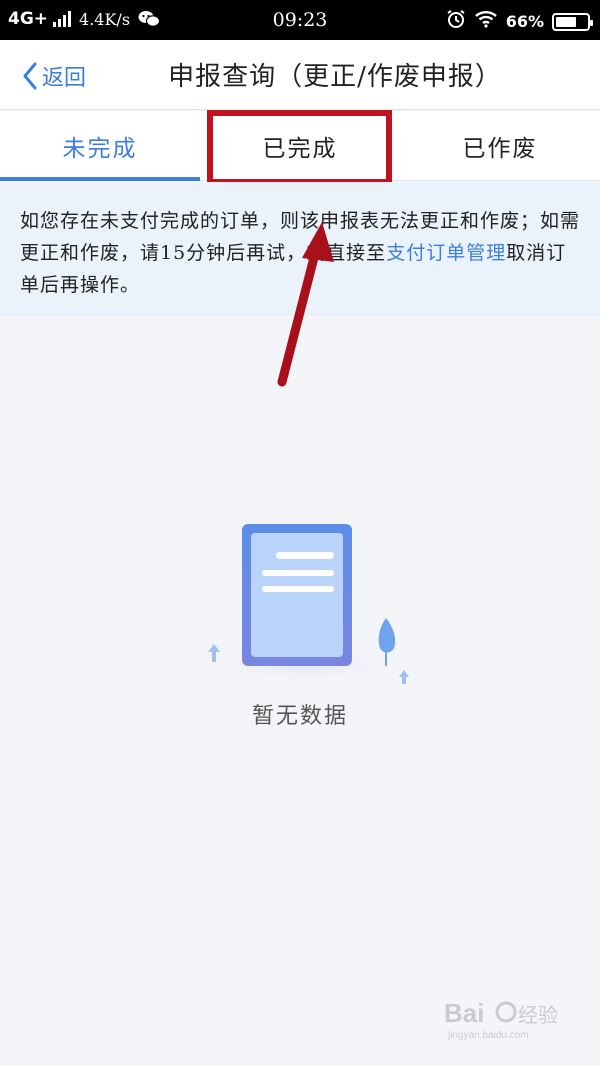 The image size is (600, 1066). What do you see at coordinates (105, 19) in the screenshot?
I see `network-speed: 4.4K/s` at bounding box center [105, 19].